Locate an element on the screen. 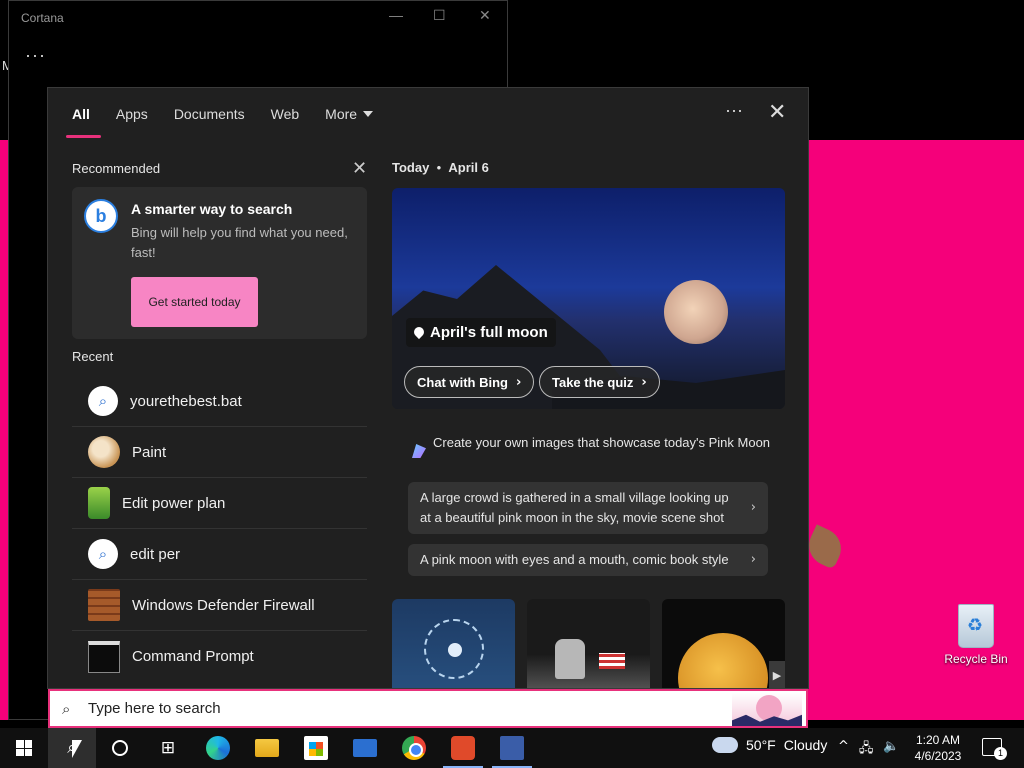  tab-apps: Apps is located at coordinates (132, 114).